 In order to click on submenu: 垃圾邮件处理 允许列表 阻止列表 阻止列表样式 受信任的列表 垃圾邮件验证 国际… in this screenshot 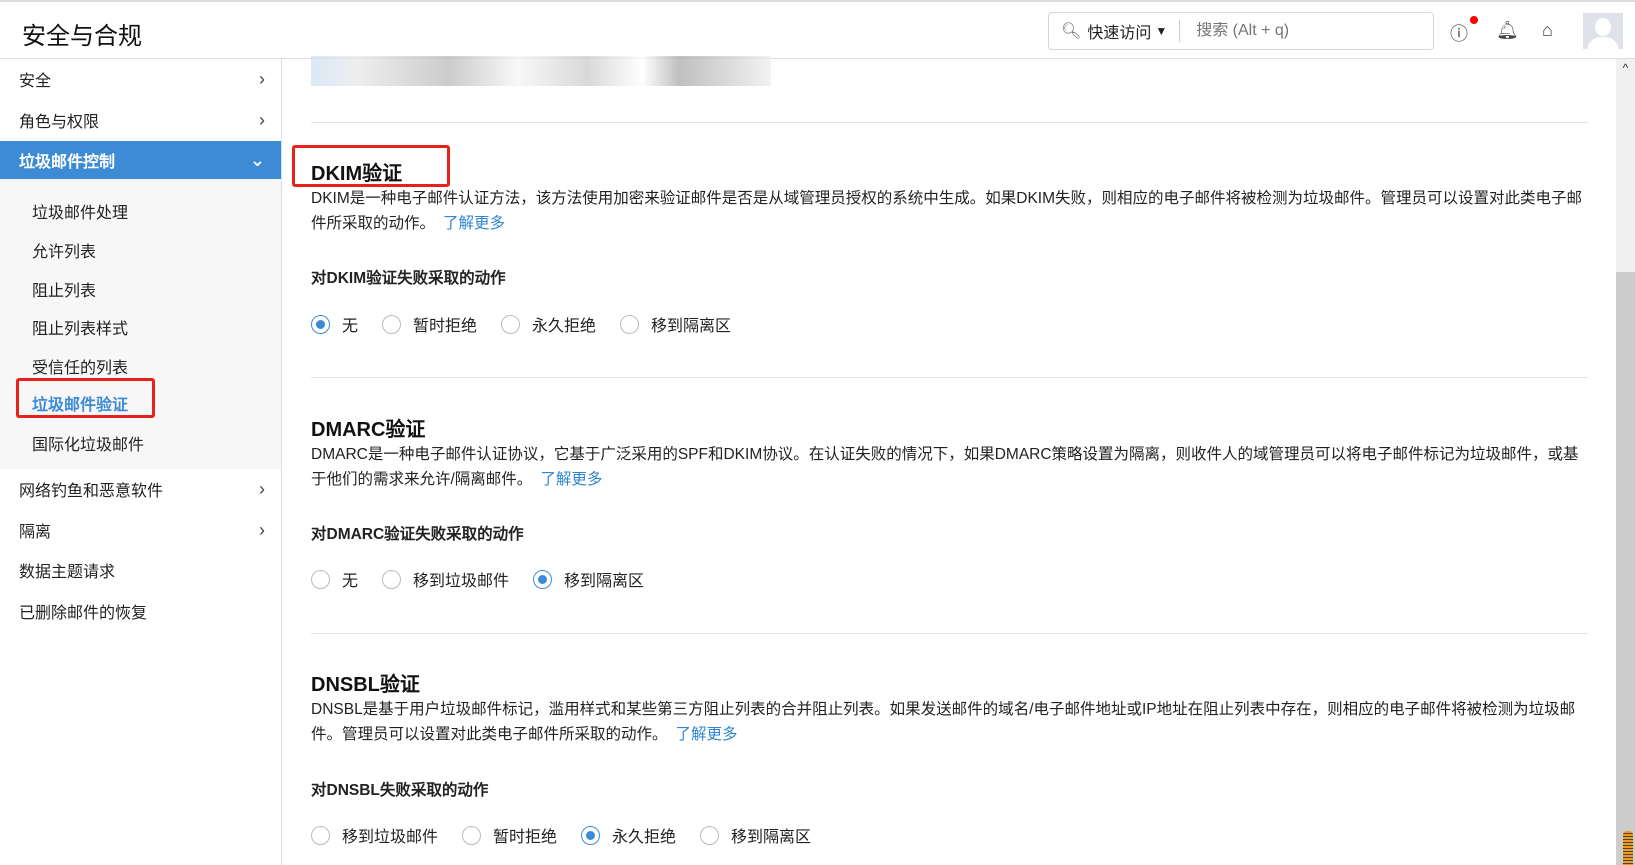, I will do `click(140, 324)`.